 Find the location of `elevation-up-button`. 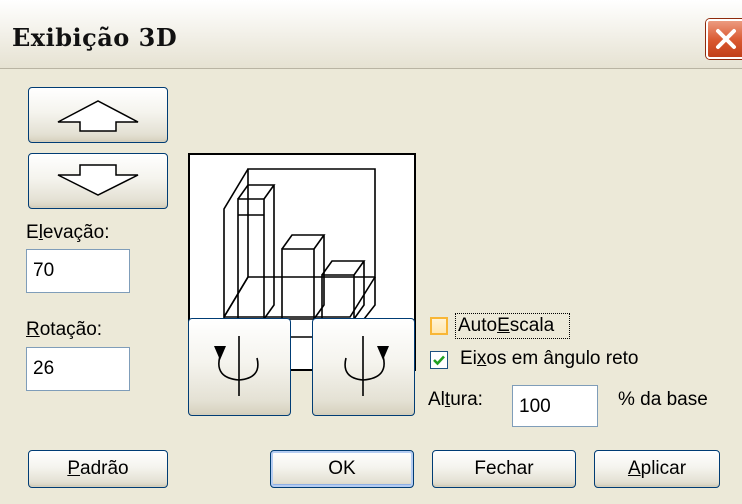

elevation-up-button is located at coordinates (98, 115).